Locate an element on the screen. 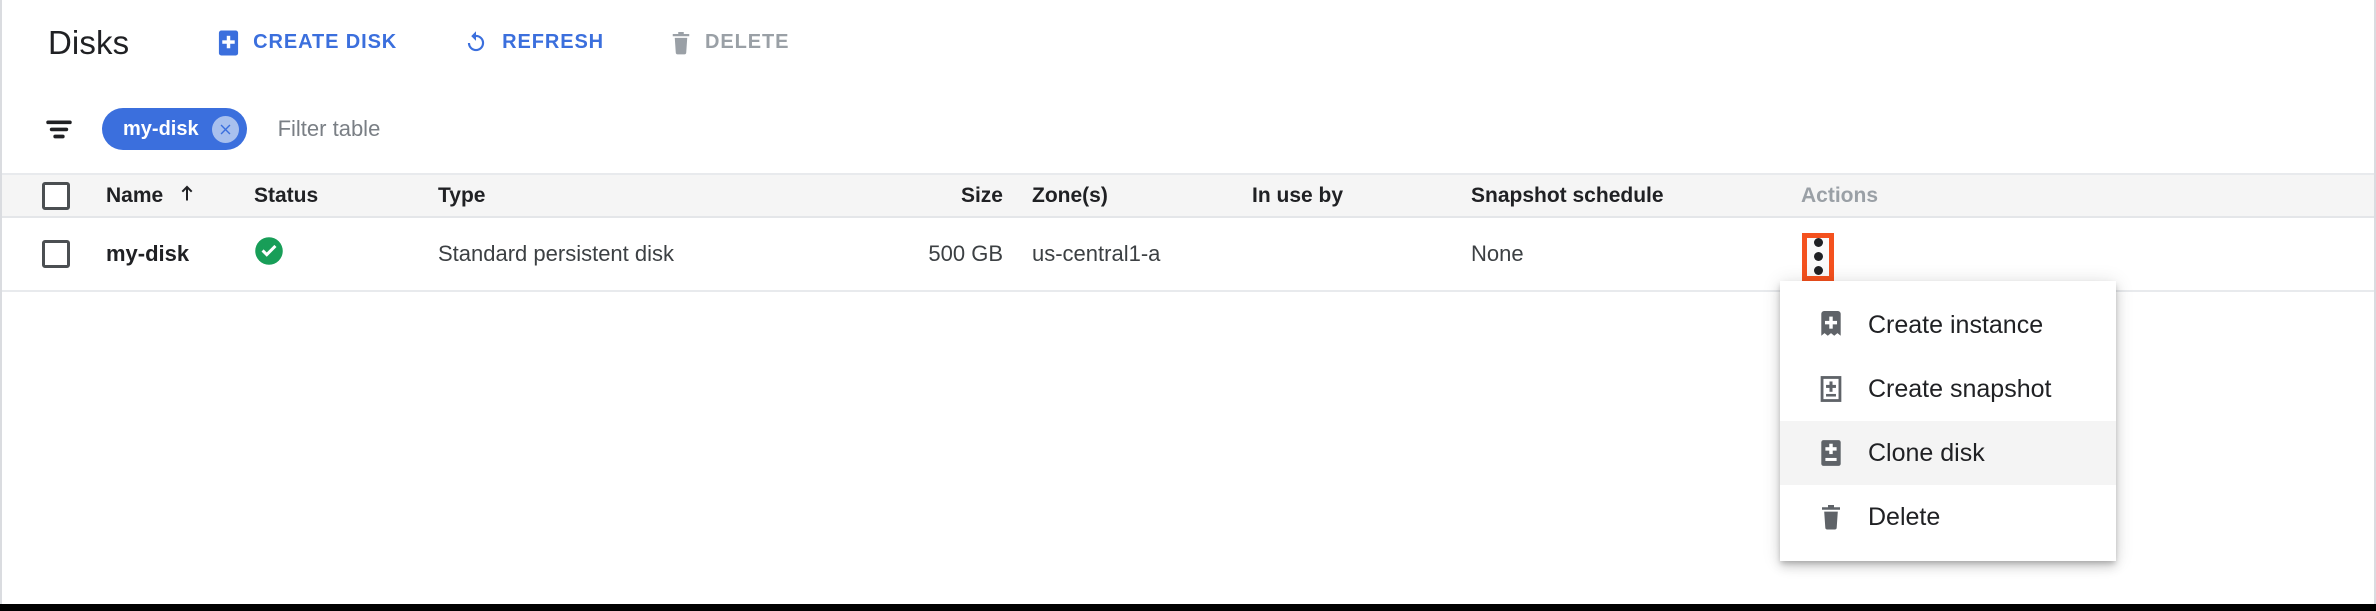  create-disk-button: CREATE DISK is located at coordinates (307, 43).